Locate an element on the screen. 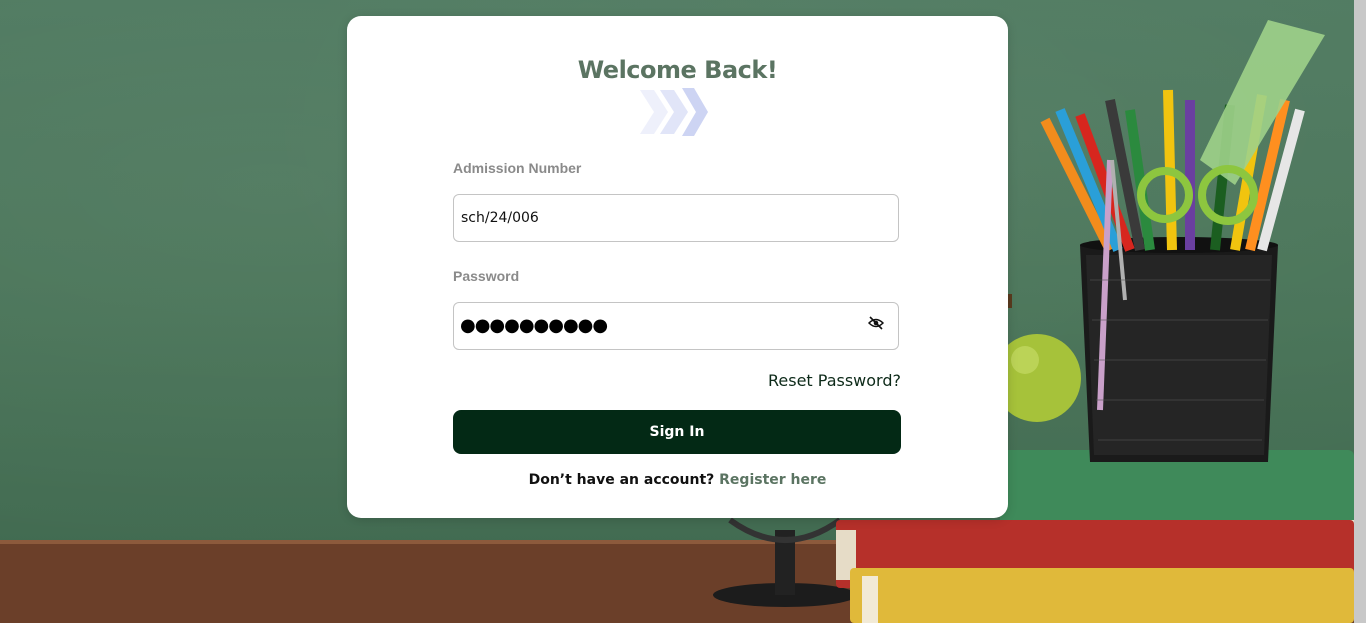 Image resolution: width=1366 pixels, height=623 pixels. admission-number-value: sch/24/006 is located at coordinates (500, 218).